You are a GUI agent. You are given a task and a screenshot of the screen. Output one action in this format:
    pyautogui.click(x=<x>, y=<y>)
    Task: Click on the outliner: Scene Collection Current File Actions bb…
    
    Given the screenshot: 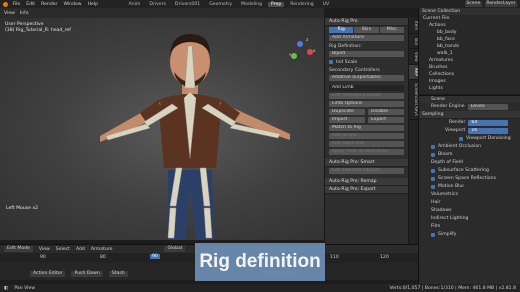 What is the action you would take?
    pyautogui.click(x=469, y=51)
    